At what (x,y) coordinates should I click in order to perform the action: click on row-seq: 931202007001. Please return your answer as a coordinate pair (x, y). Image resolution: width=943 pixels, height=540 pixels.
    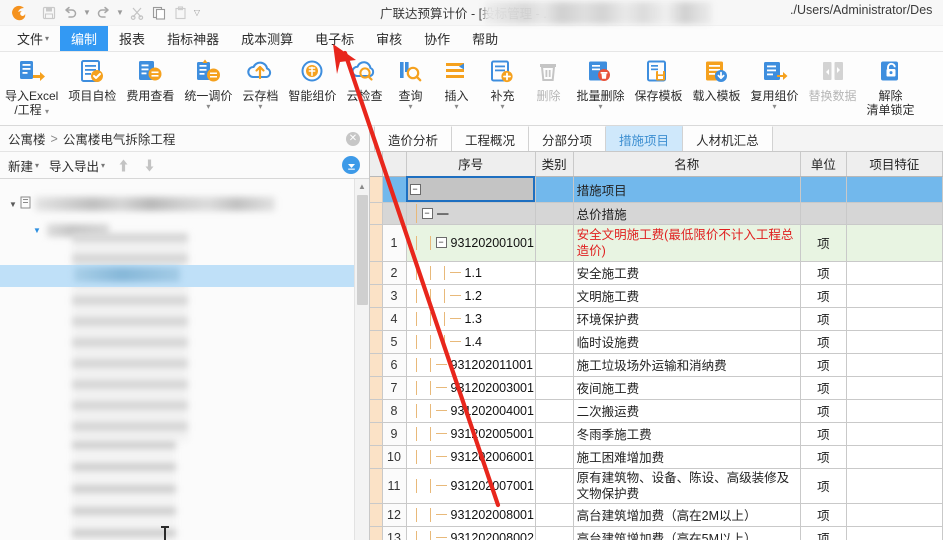
    Looking at the image, I should click on (471, 486).